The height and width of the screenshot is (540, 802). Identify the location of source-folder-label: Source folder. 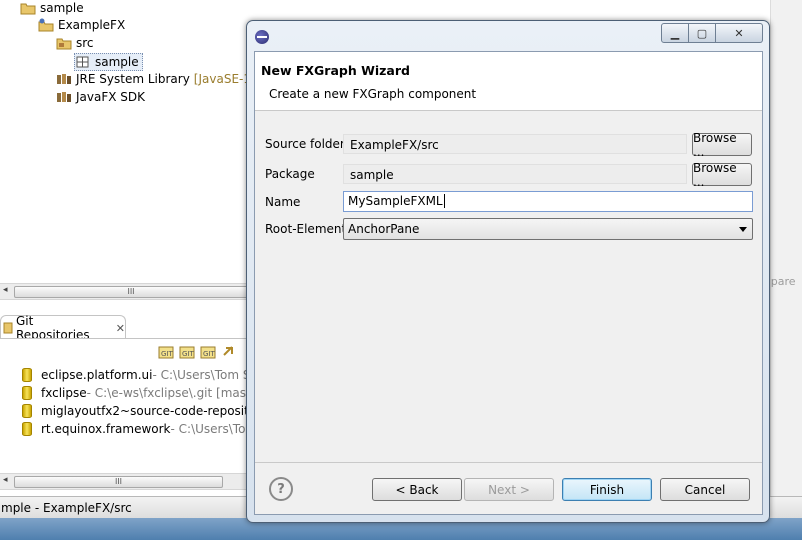
(305, 144).